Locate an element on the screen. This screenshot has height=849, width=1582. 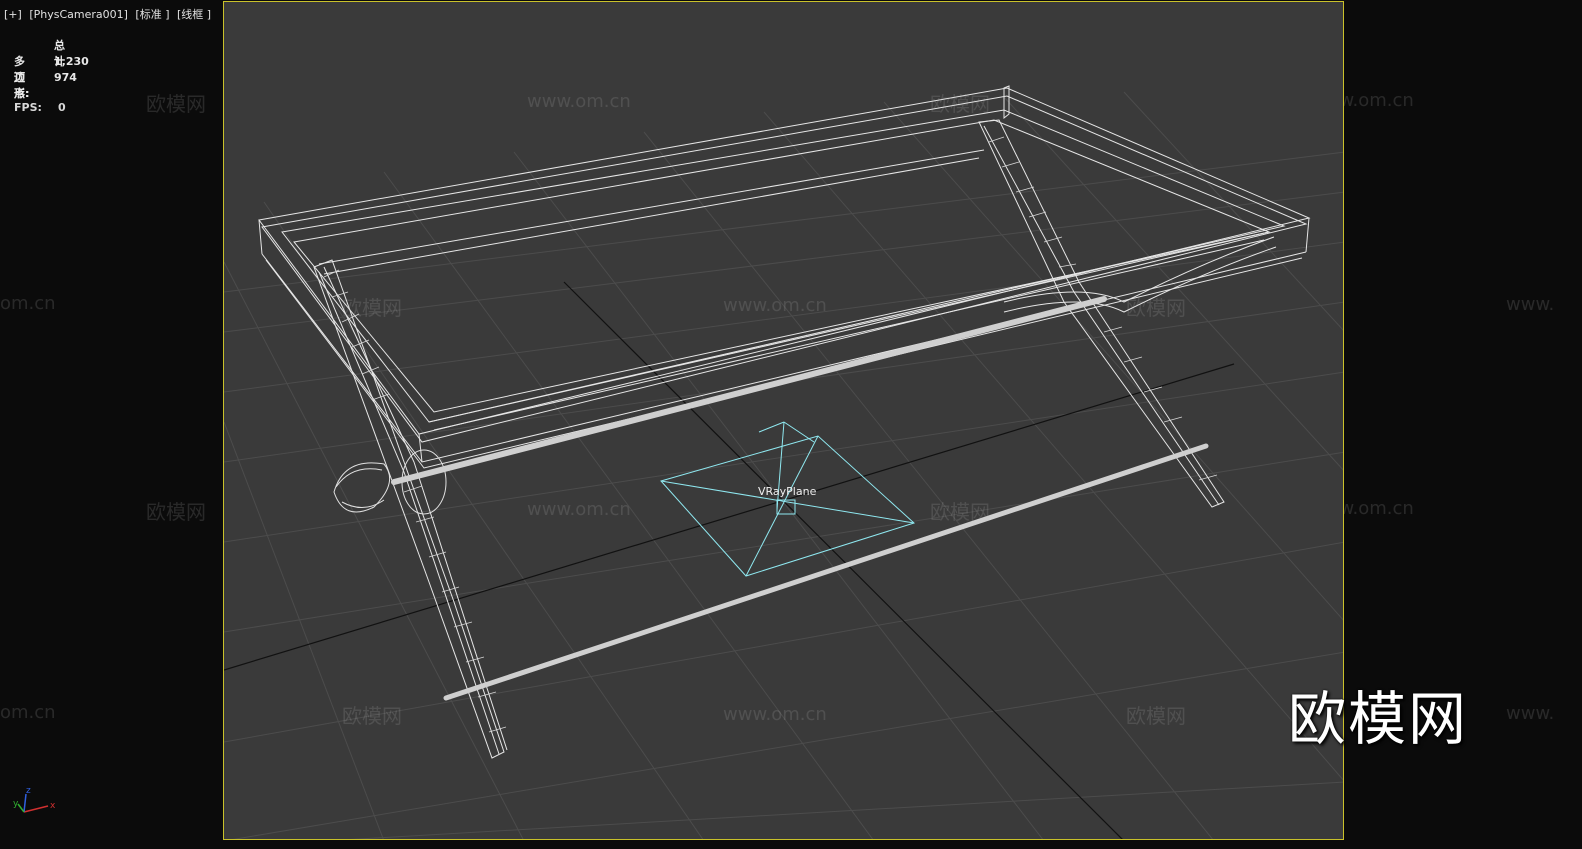
vray-plane-label: VRayPlane is located at coordinates (787, 491).